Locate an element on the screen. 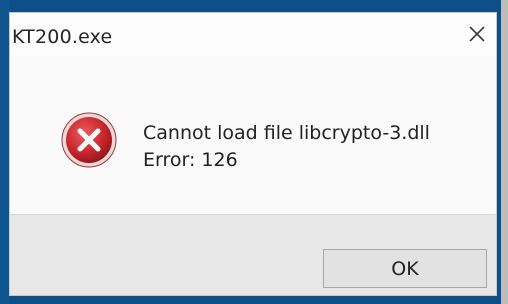 Image resolution: width=508 pixels, height=304 pixels. close-icon is located at coordinates (477, 34).